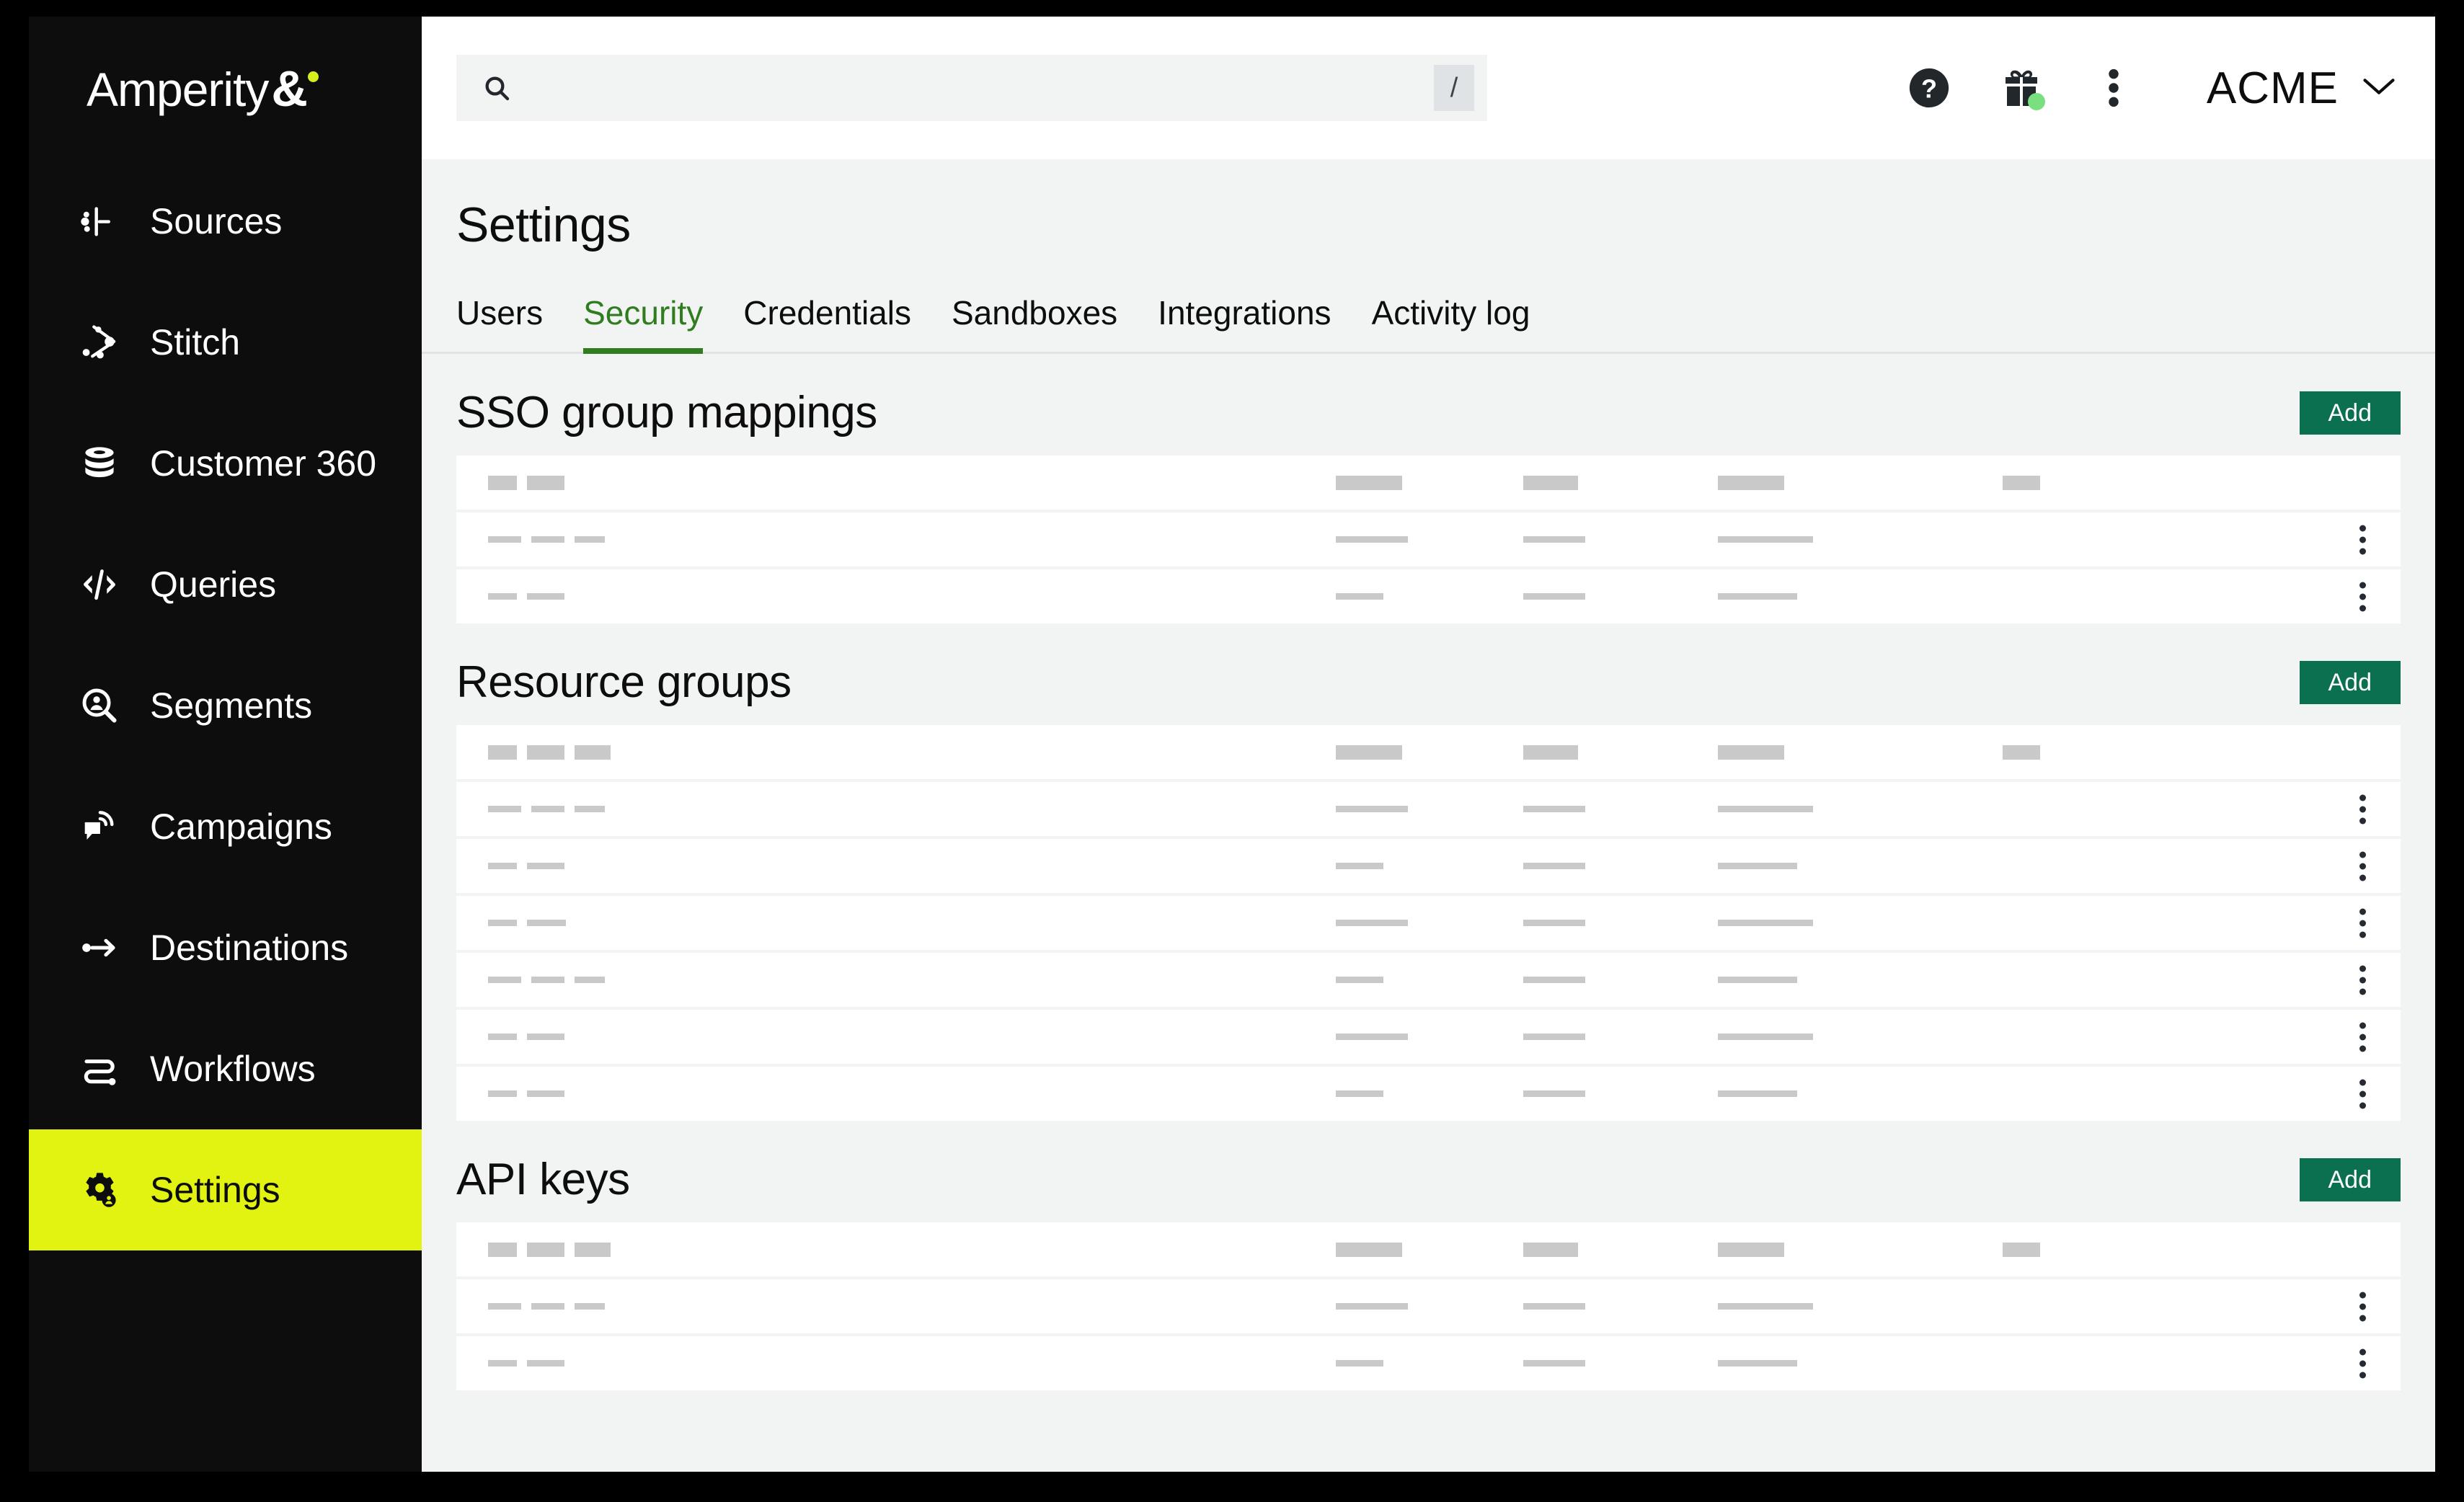  I want to click on tab-sandboxes: Sandboxes, so click(1034, 323).